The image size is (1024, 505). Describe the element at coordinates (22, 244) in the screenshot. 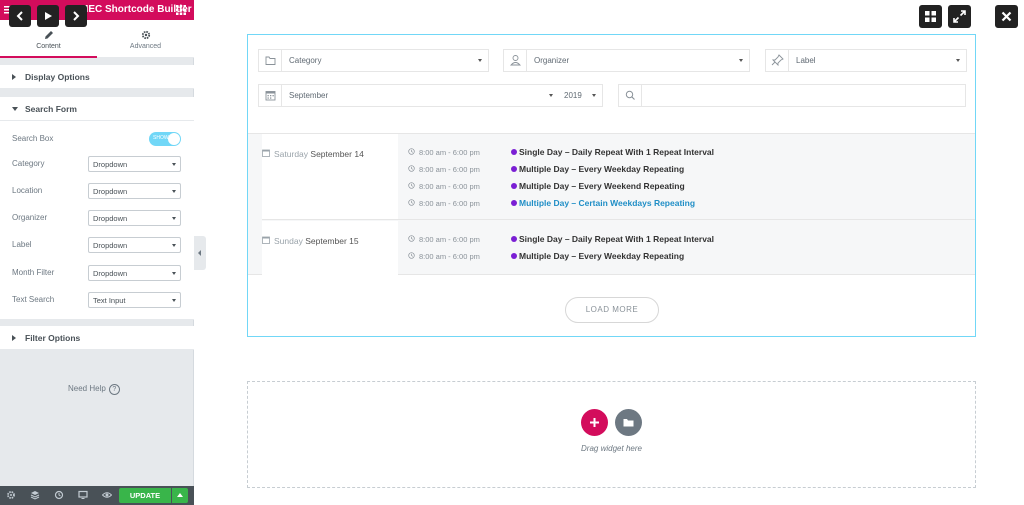

I see `label-label: Label` at that location.